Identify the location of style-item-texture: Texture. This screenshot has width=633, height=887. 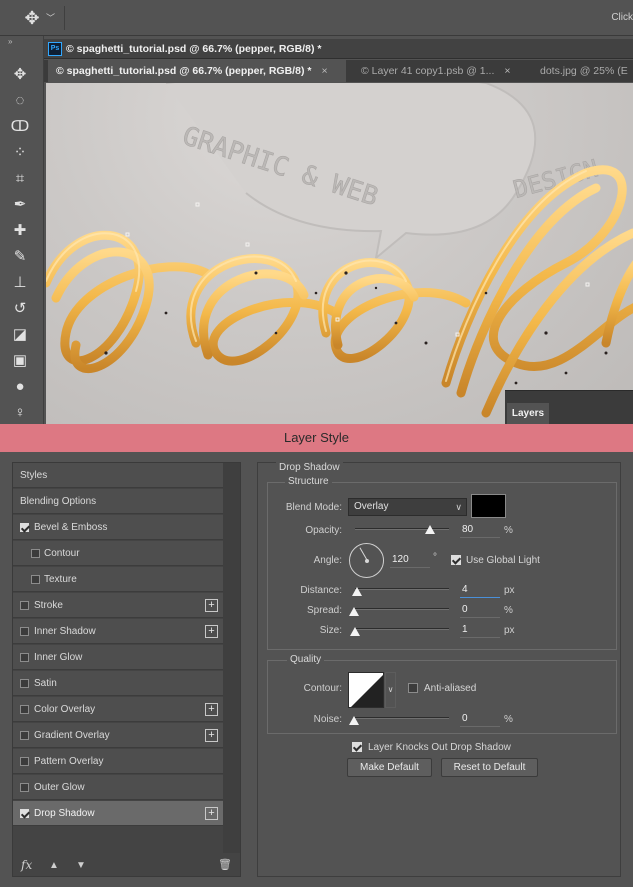
(118, 579).